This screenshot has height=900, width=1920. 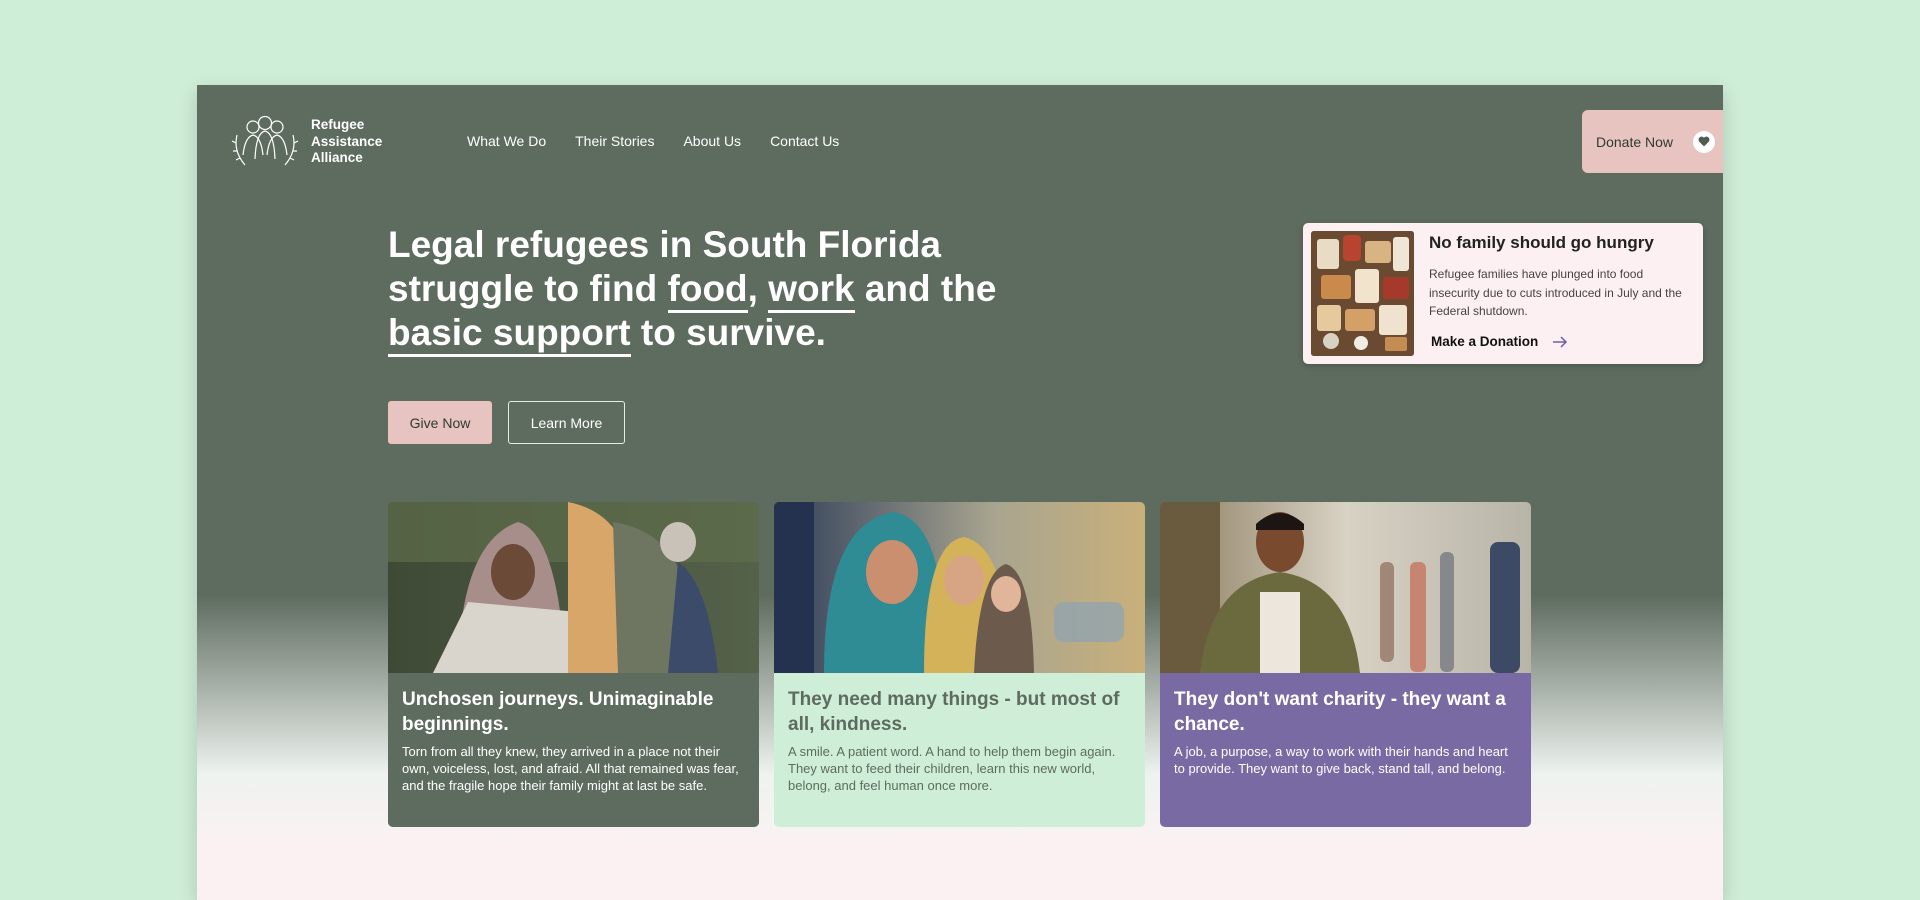 What do you see at coordinates (925, 288) in the screenshot?
I see `hero-line-2-post: and the` at bounding box center [925, 288].